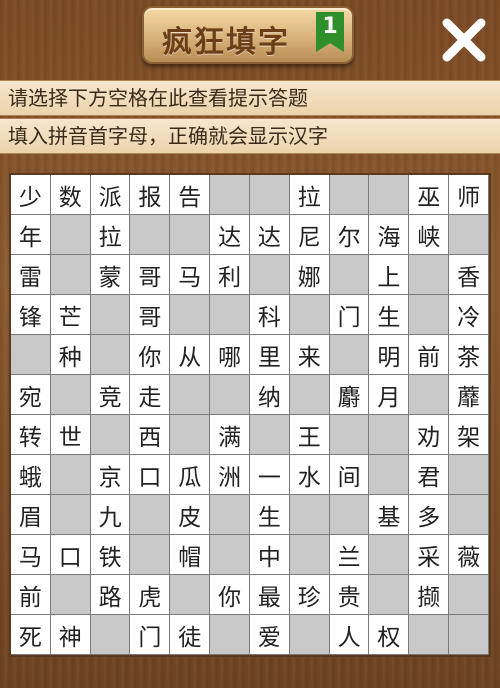 The width and height of the screenshot is (500, 688). Describe the element at coordinates (110, 395) in the screenshot. I see `grid-cell-filled: 竞` at that location.